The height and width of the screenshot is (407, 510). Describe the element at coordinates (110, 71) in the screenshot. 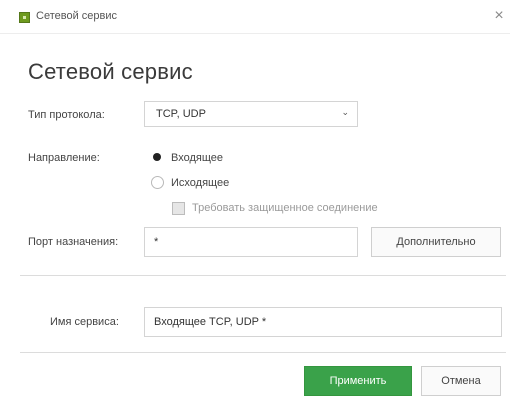

I see `dialog-heading: Сетевой сервис` at that location.